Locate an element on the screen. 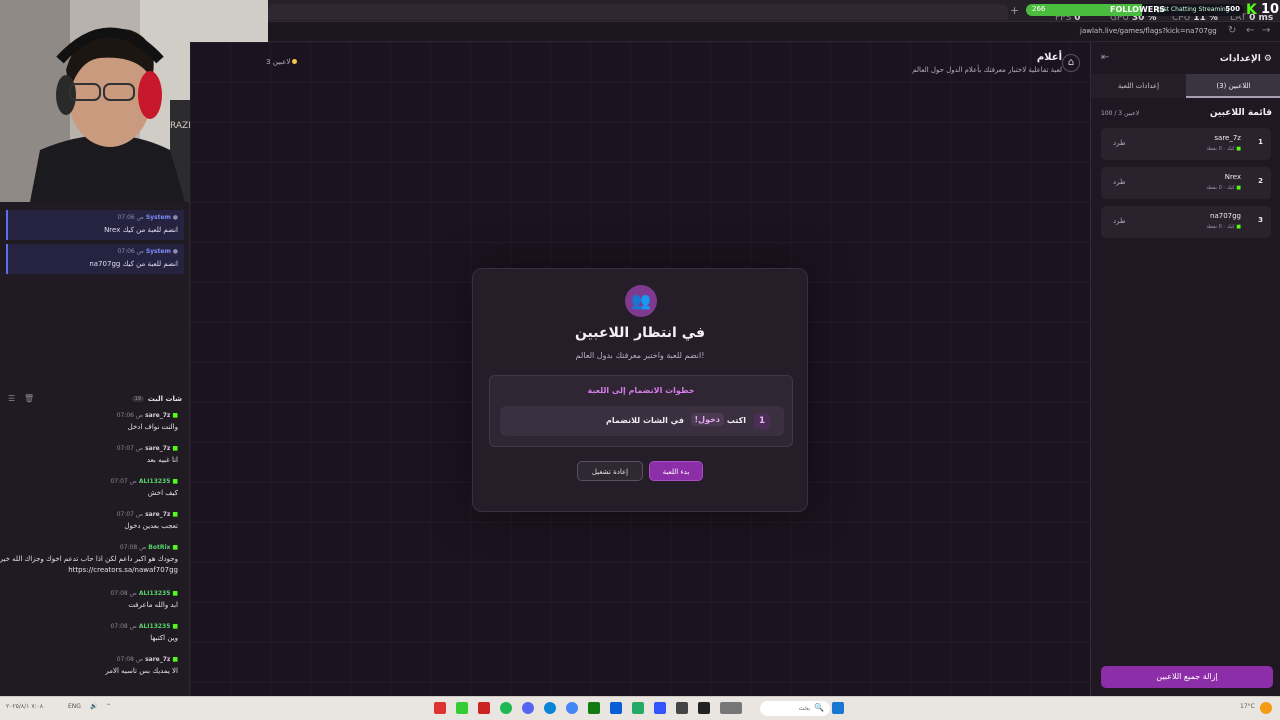 This screenshot has width=1280, height=720. discord-icon is located at coordinates (528, 708).